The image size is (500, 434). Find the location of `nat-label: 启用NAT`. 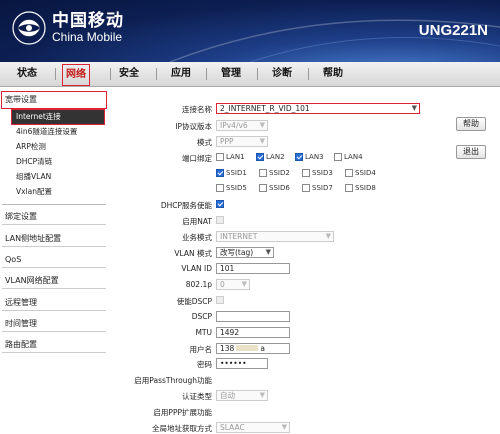

nat-label: 启用NAT is located at coordinates (197, 221).